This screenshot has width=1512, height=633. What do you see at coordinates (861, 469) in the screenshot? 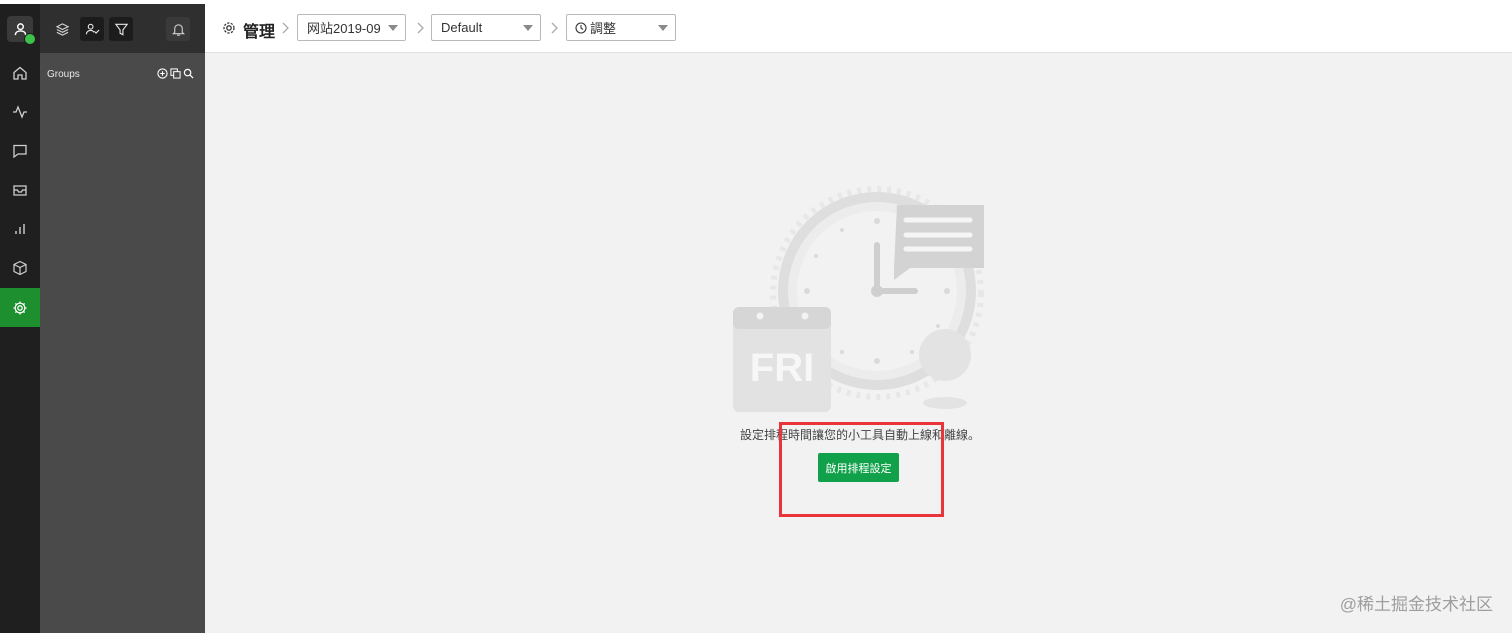
I see `highlight-box` at bounding box center [861, 469].